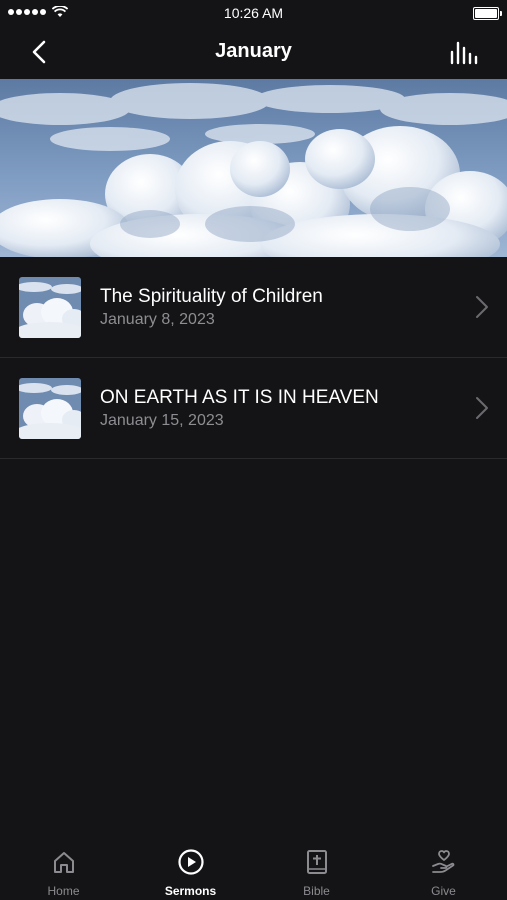 This screenshot has height=900, width=507. Describe the element at coordinates (190, 862) in the screenshot. I see `play-circle-icon` at that location.